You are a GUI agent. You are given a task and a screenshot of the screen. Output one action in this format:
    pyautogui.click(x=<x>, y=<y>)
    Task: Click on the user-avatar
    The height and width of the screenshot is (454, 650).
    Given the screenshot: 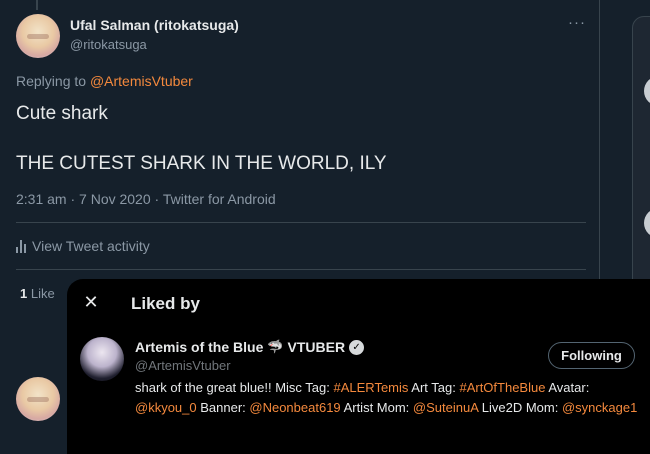 What is the action you would take?
    pyautogui.click(x=102, y=359)
    